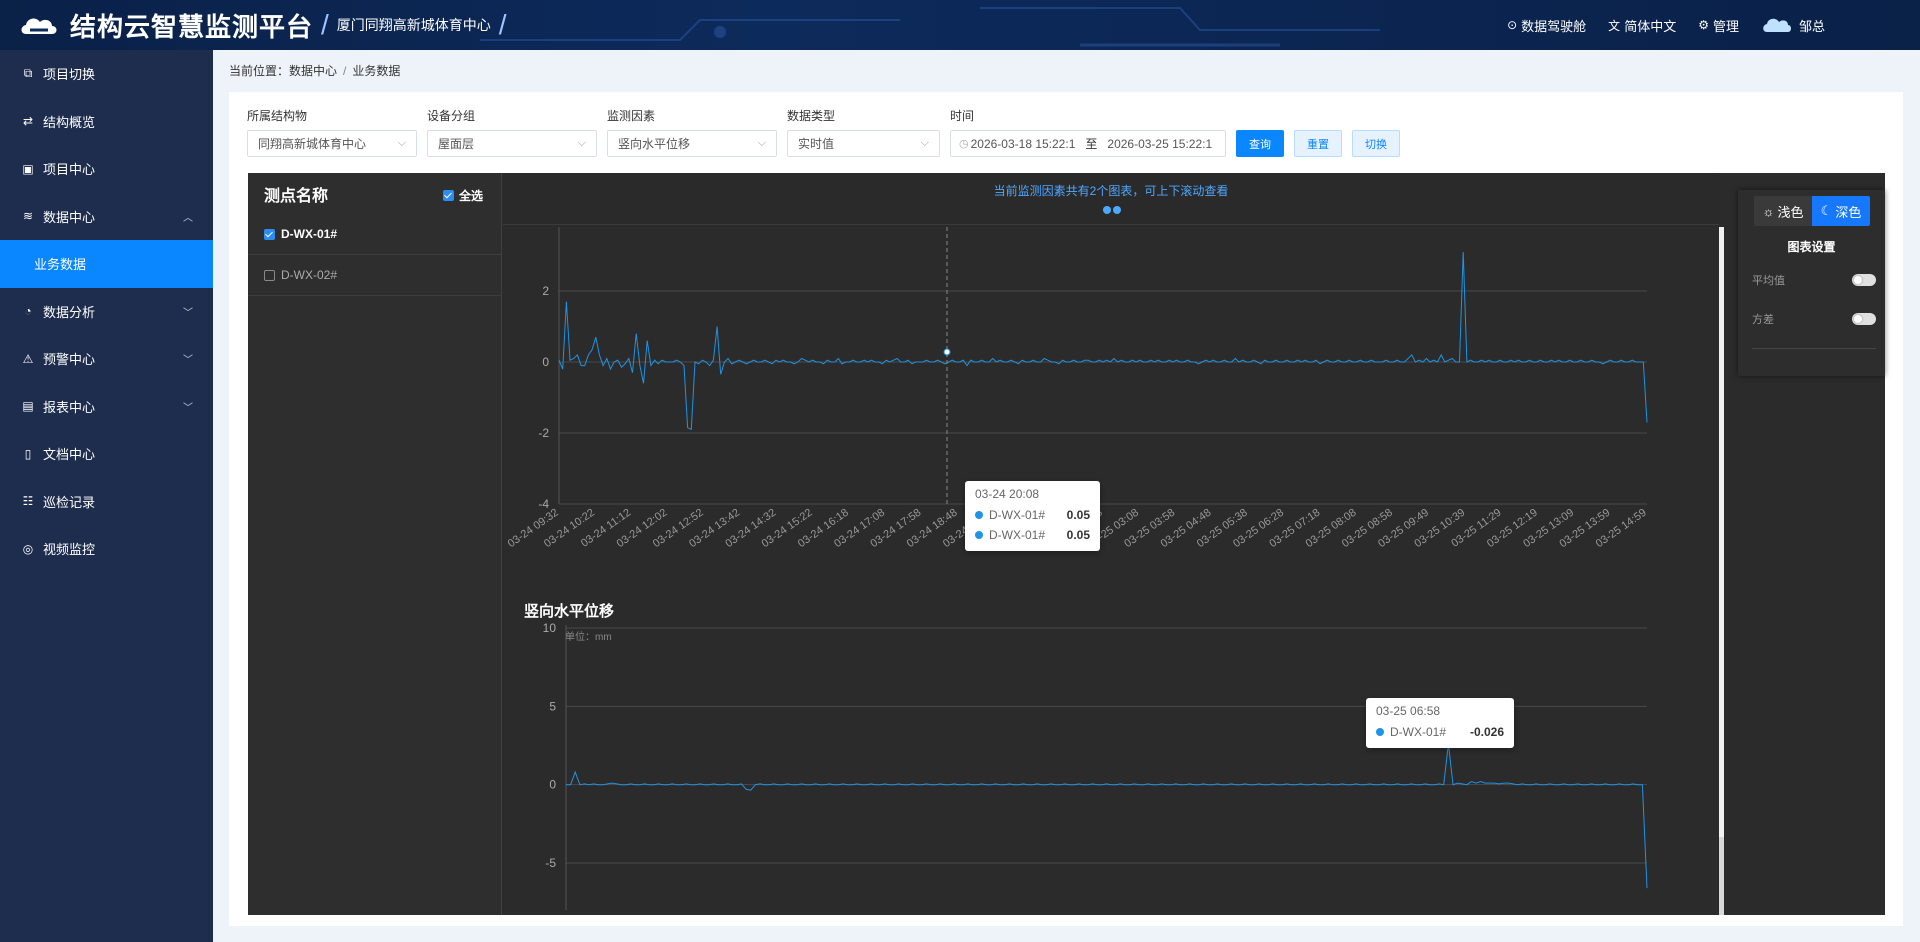  What do you see at coordinates (816, 144) in the screenshot?
I see `datatype-value: 实时值` at bounding box center [816, 144].